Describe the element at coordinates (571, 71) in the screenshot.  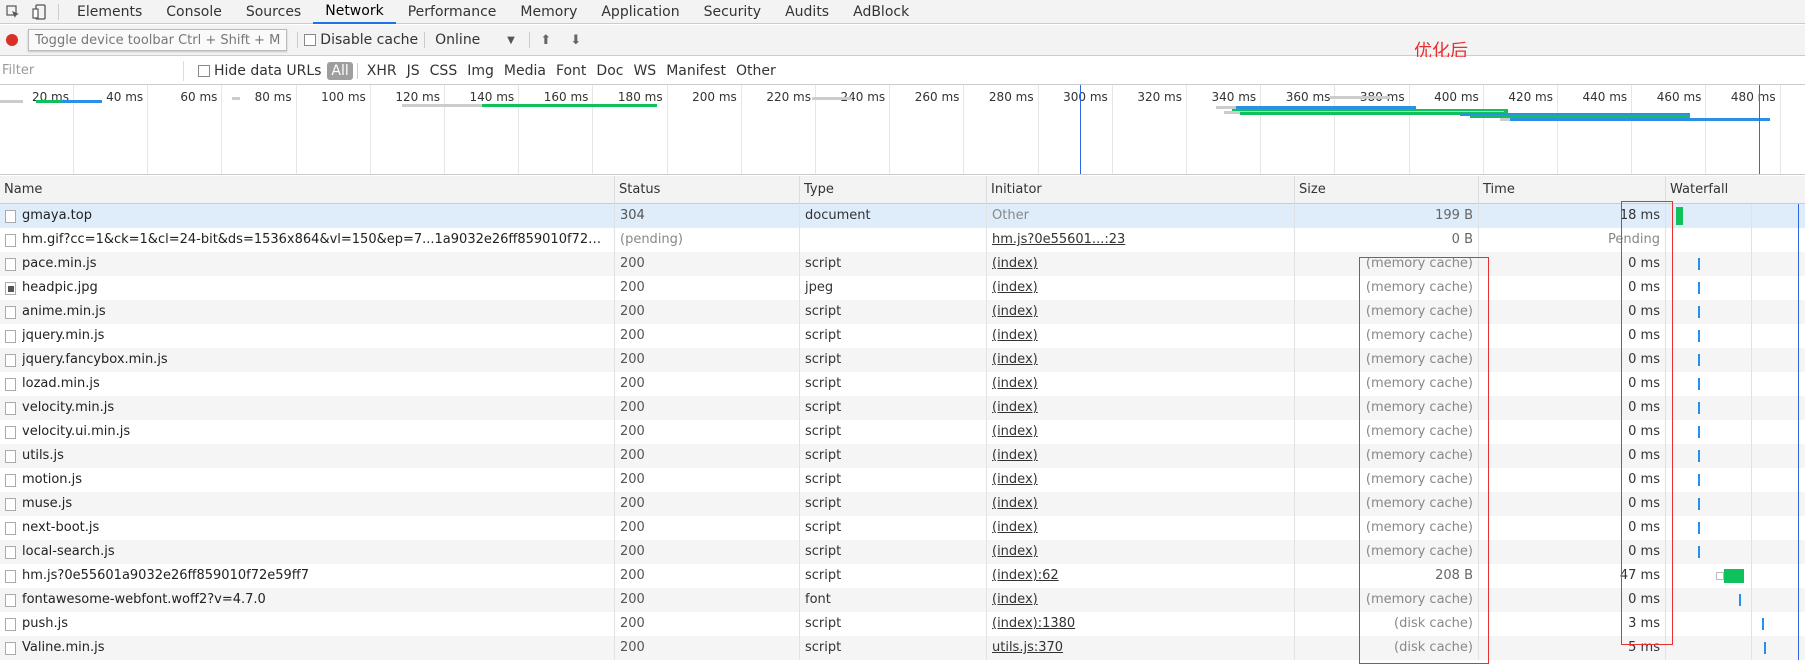
I see `filter-type-font: Font` at that location.